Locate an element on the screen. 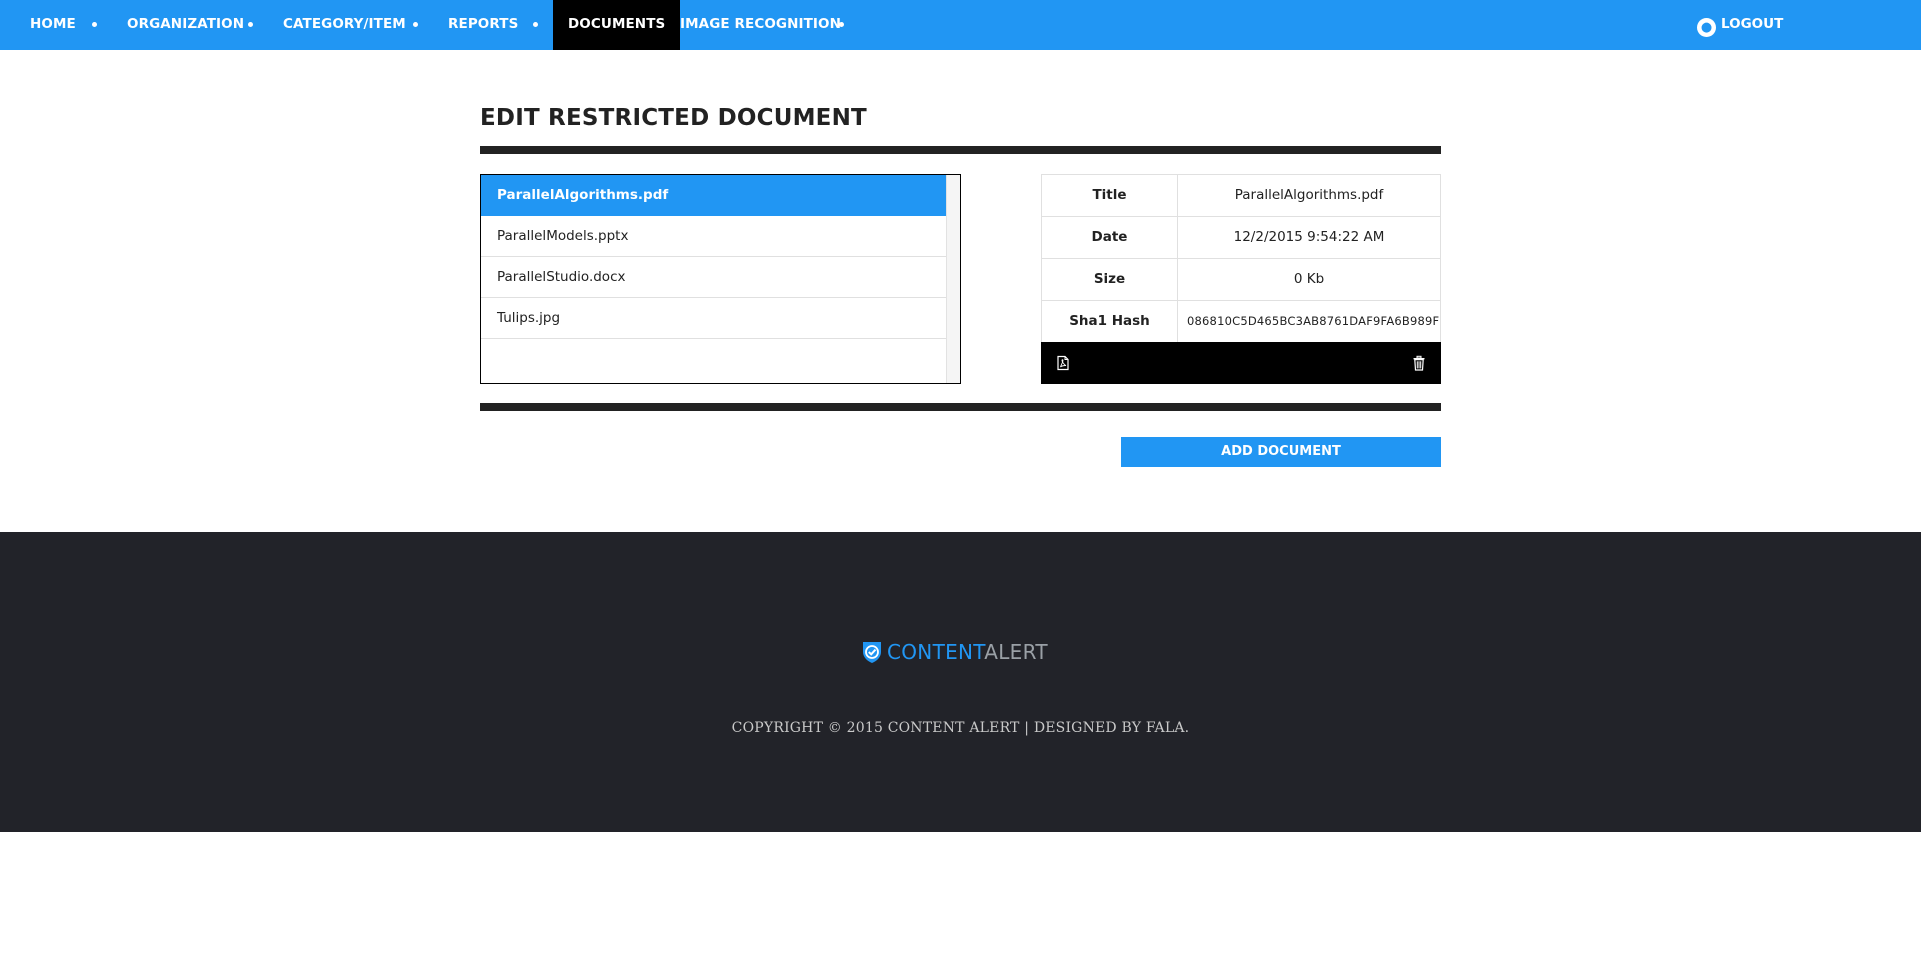  detail-value: ParallelAlgorithms.pdf is located at coordinates (1309, 195).